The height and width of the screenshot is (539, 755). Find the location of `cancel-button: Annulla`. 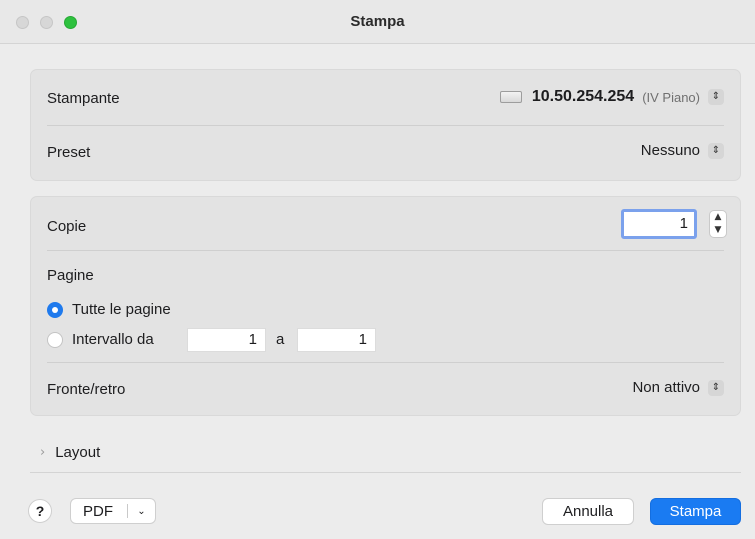

cancel-button: Annulla is located at coordinates (588, 511).